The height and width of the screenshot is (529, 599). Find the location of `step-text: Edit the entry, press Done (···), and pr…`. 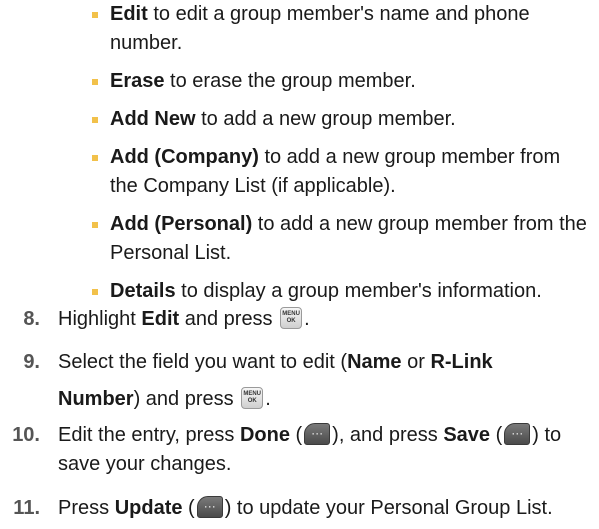

step-text: Edit the entry, press Done (···), and pr… is located at coordinates (310, 448).